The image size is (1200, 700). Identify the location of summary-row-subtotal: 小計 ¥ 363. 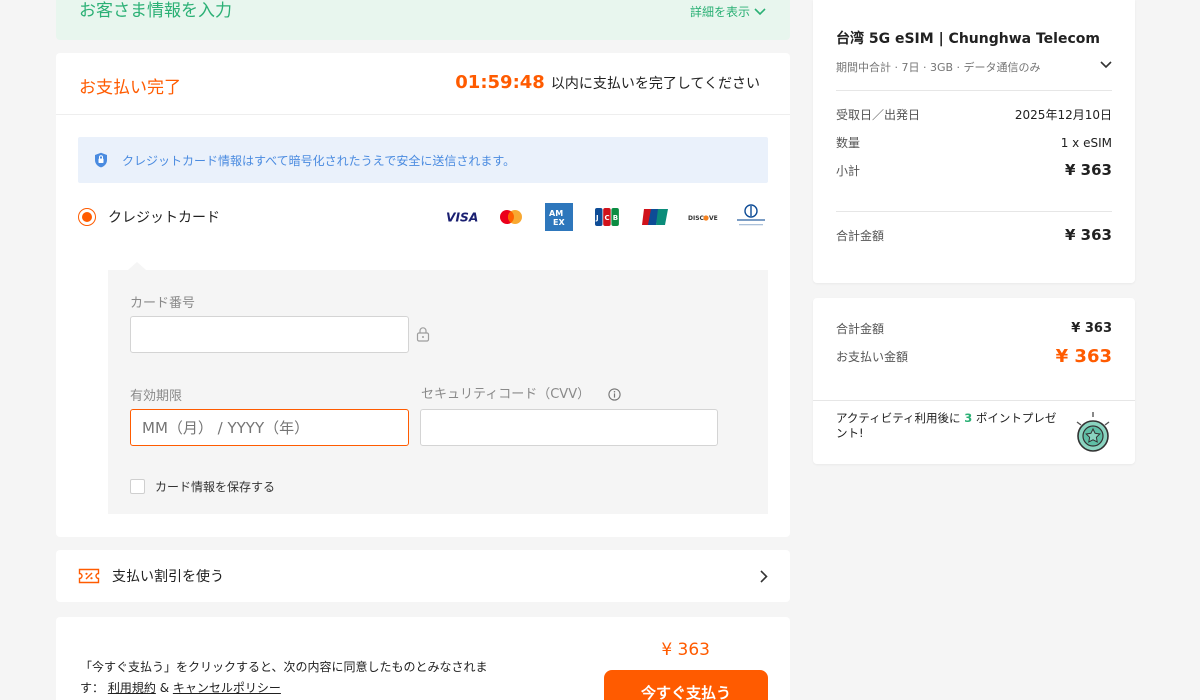
(974, 170).